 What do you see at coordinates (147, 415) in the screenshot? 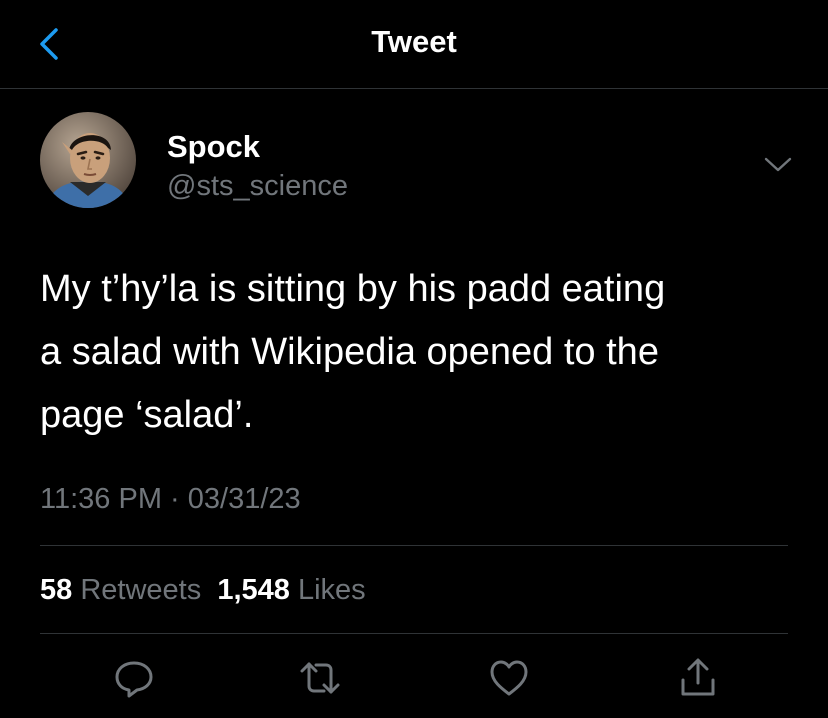
I see `tweet-text-line: page ‘salad’.` at bounding box center [147, 415].